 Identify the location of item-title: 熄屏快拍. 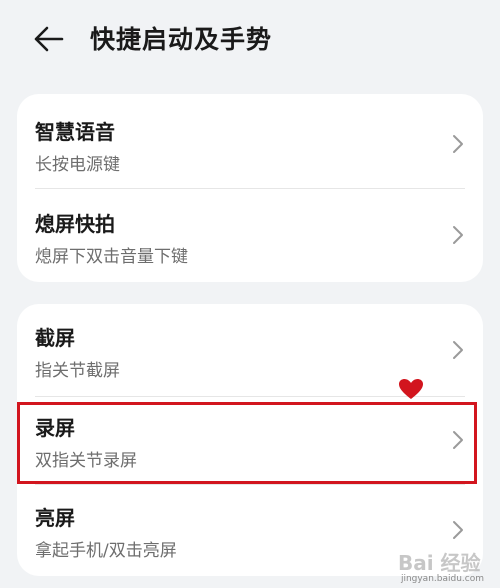
(75, 224).